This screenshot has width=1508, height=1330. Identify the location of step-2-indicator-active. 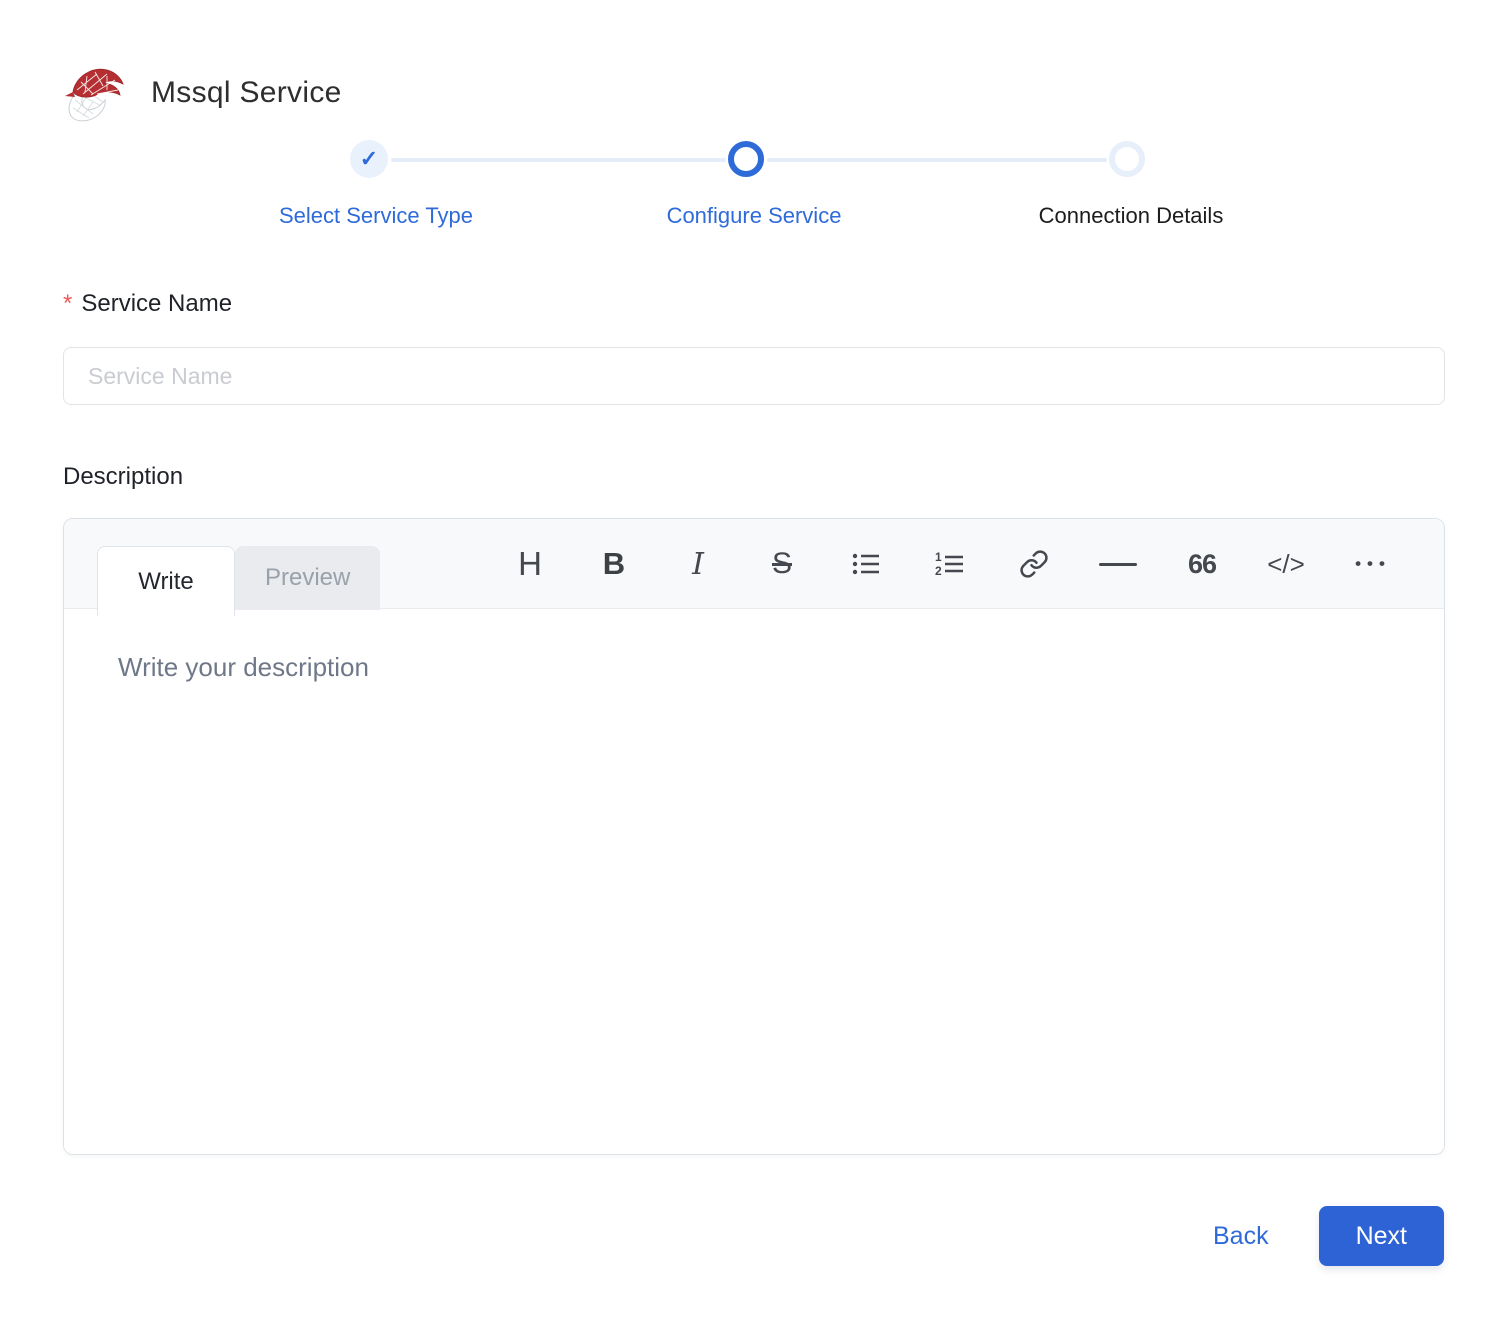
(746, 159).